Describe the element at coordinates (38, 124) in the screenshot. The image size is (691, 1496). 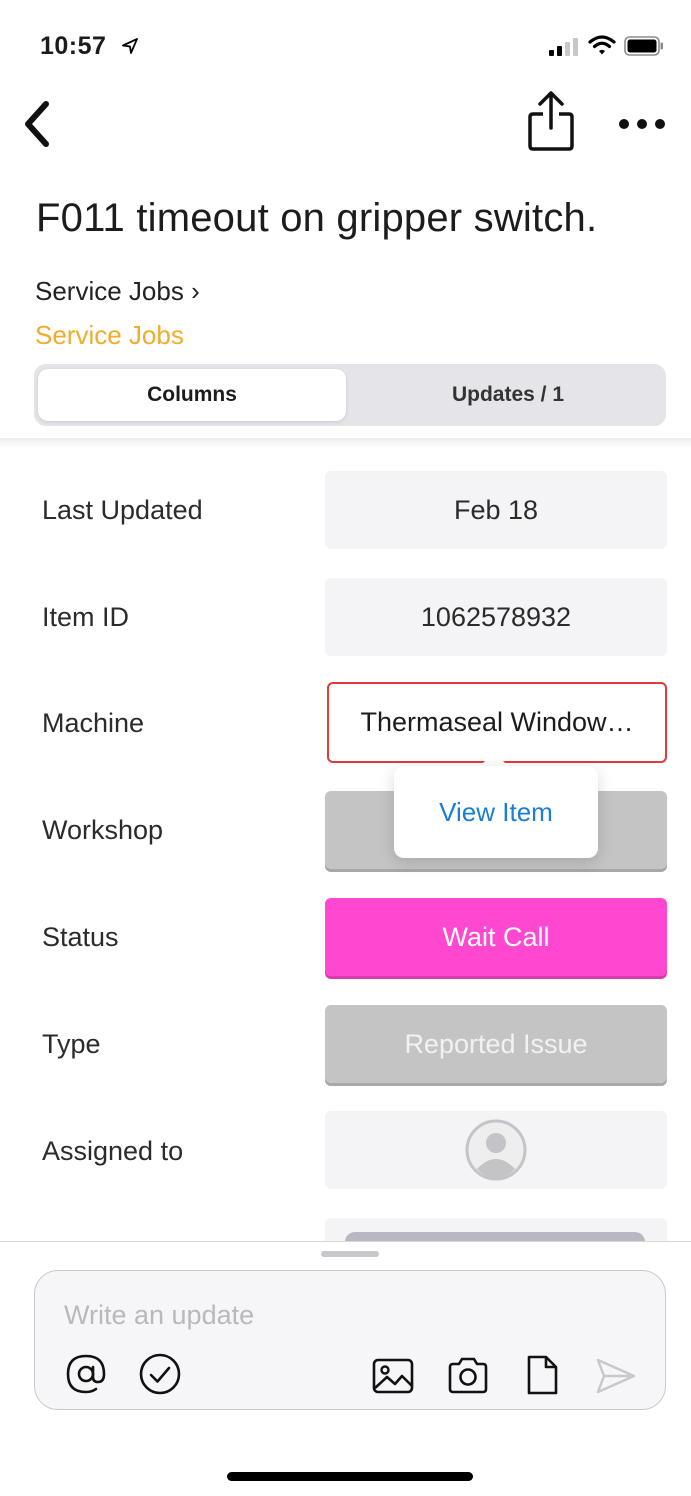
I see `back-chevron-icon` at that location.